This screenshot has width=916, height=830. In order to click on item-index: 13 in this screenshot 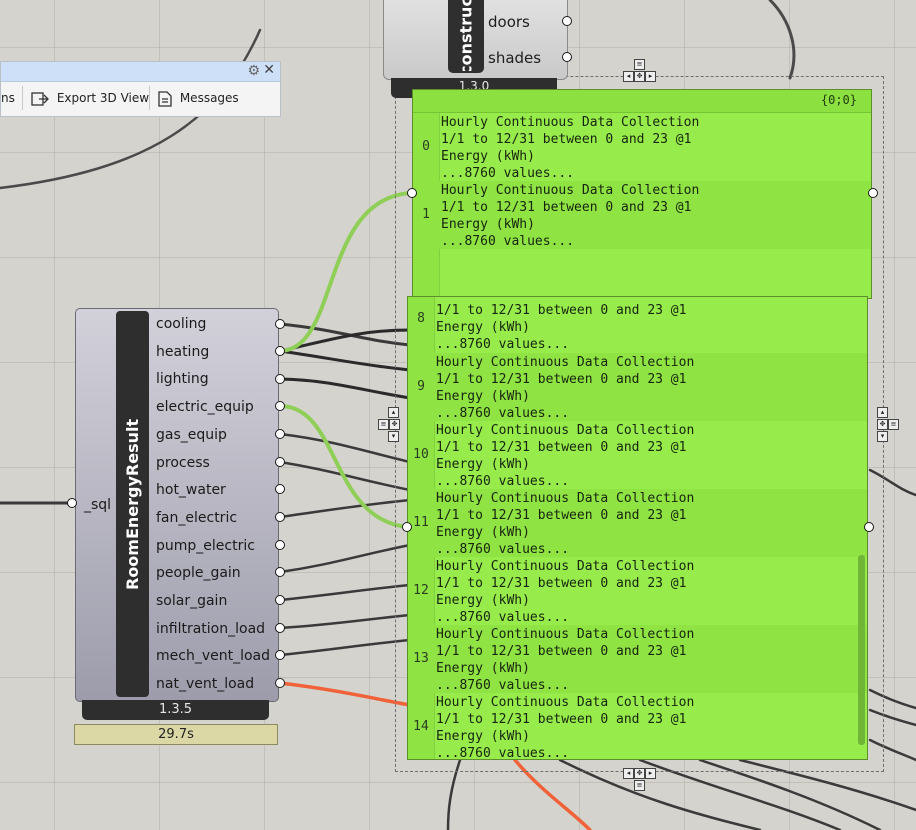, I will do `click(421, 658)`.